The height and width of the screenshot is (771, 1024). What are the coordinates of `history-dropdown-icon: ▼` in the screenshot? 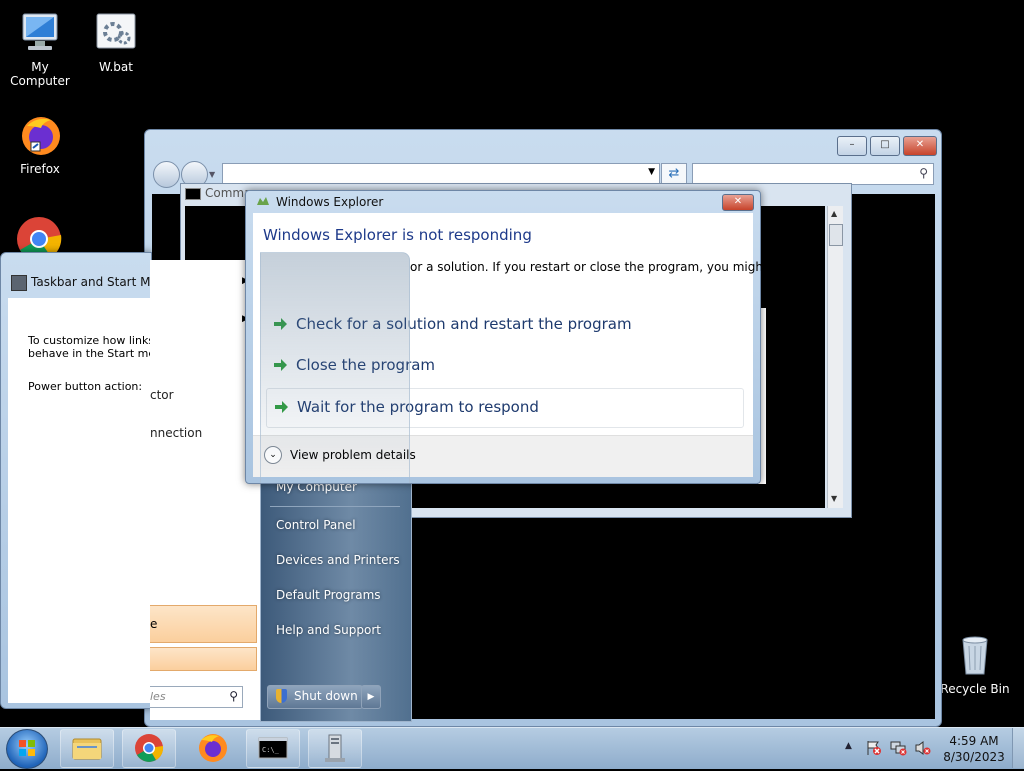 It's located at (212, 174).